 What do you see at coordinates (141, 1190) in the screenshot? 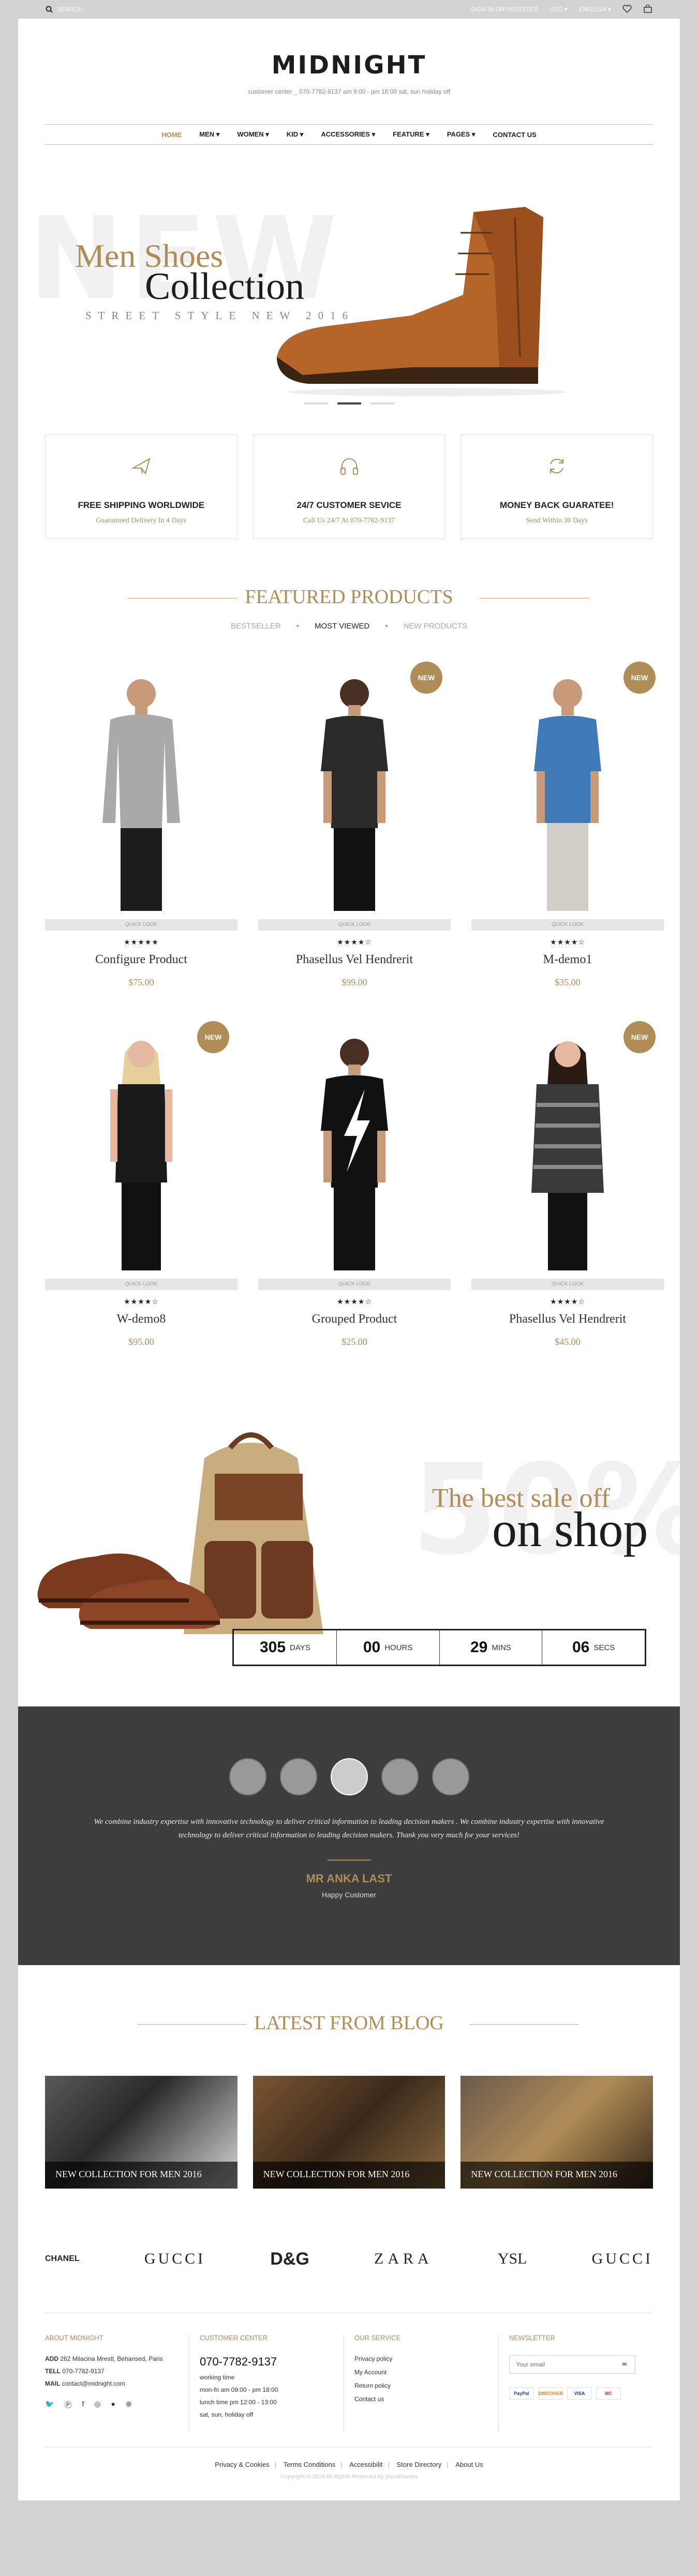
I see `product-card: NEW QUICK LOOK ★★★★☆ W-demo8 $95.00` at bounding box center [141, 1190].